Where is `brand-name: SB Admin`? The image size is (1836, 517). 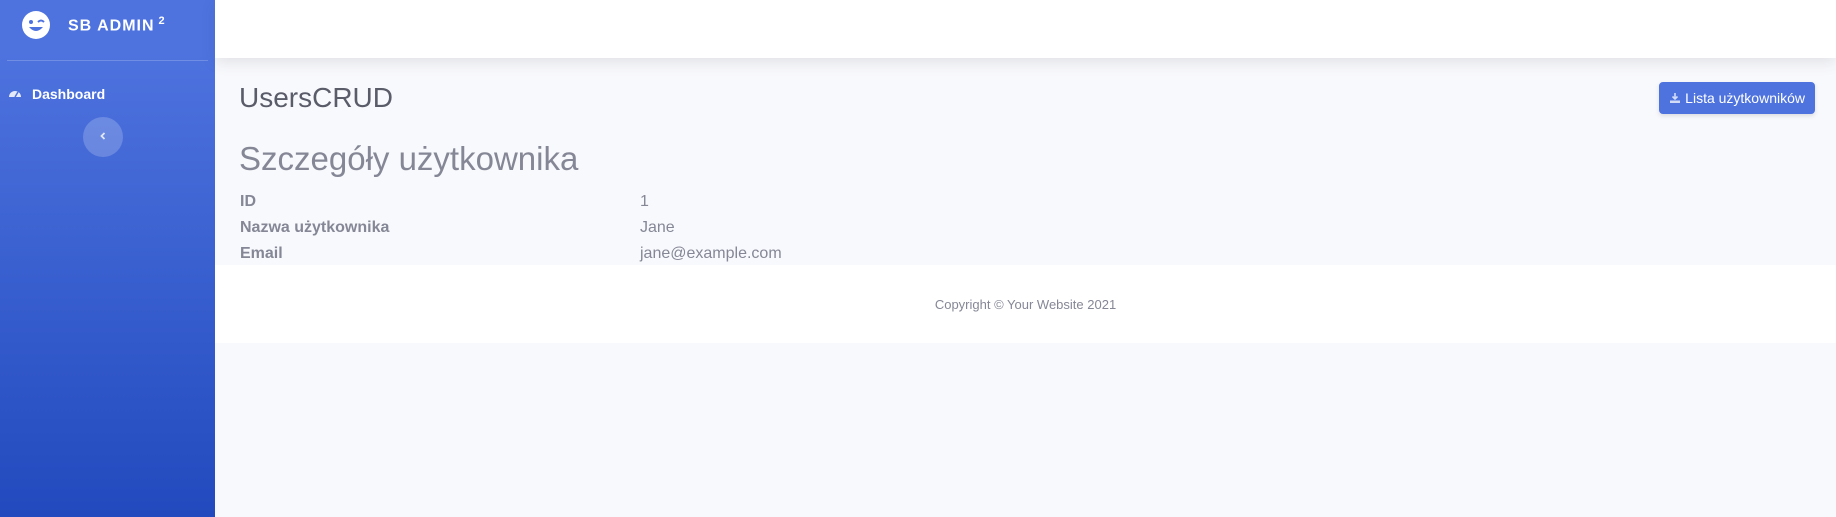 brand-name: SB Admin is located at coordinates (111, 26).